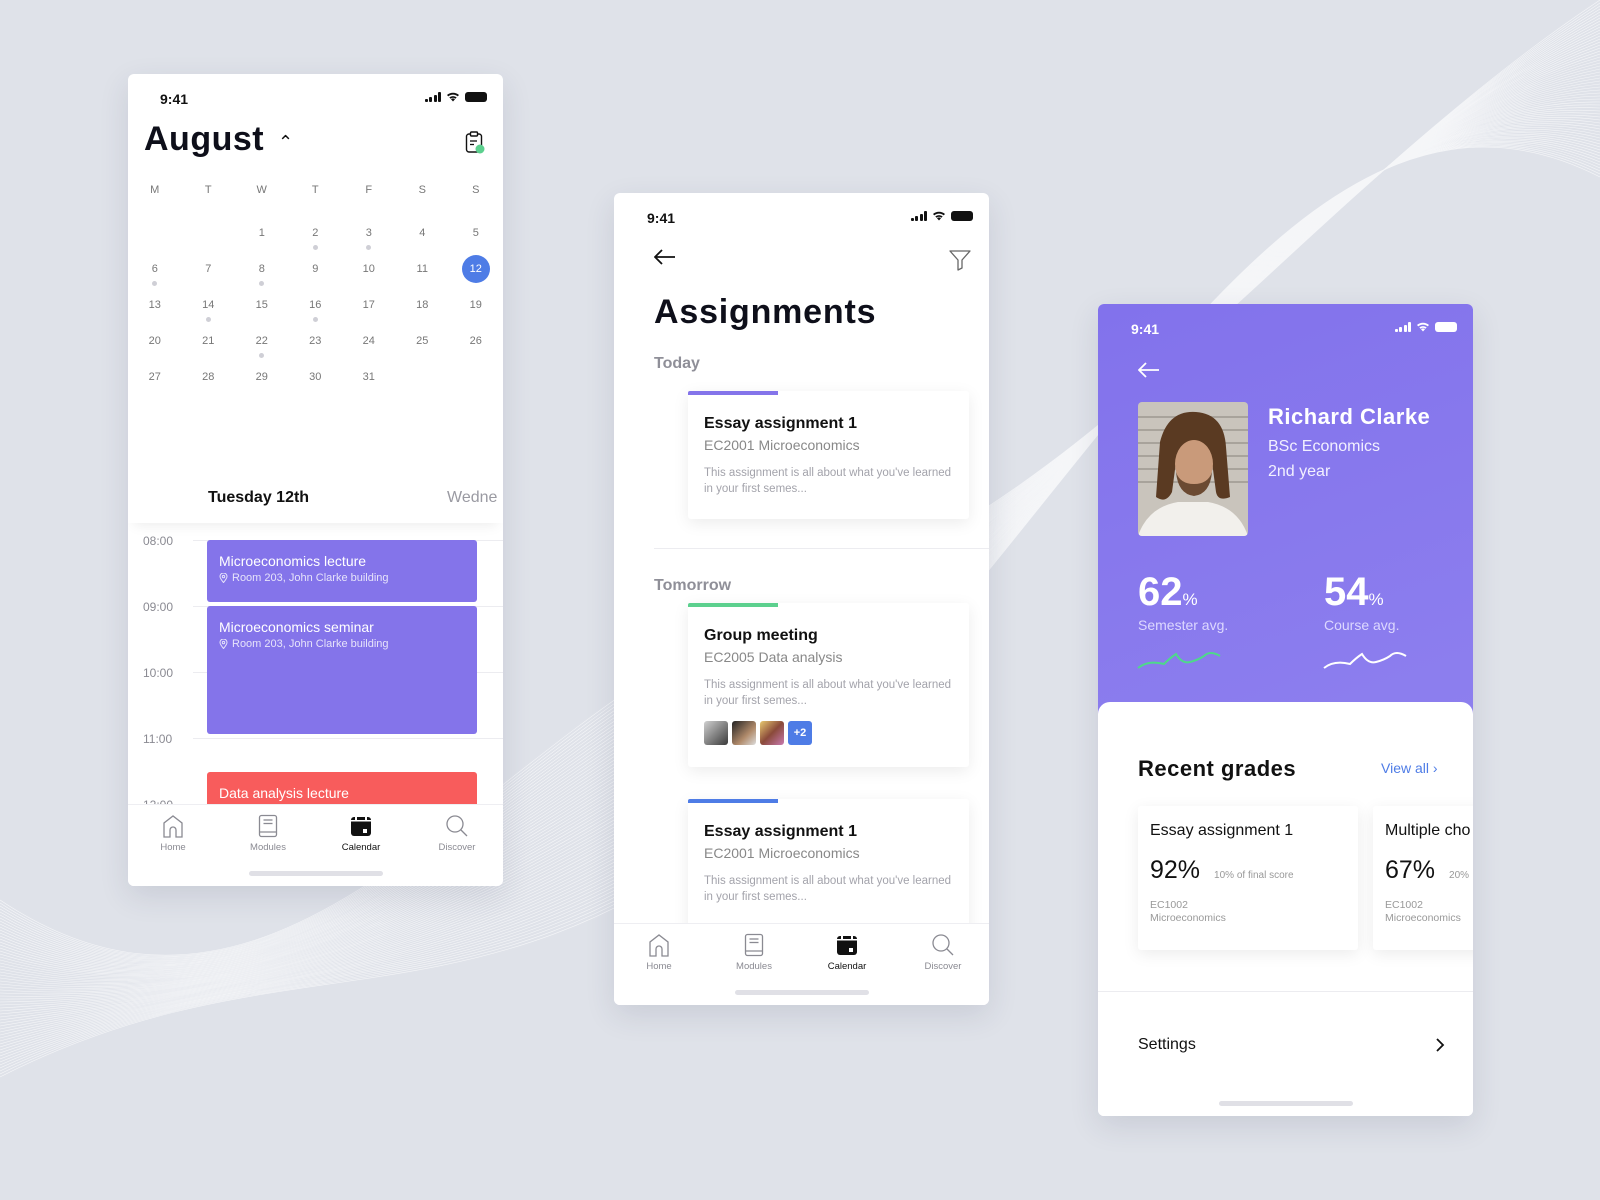 This screenshot has height=1200, width=1600. What do you see at coordinates (1423, 878) in the screenshot?
I see `grade-card: Multiple cho 67% 20% EC1002 Microeconomics` at bounding box center [1423, 878].